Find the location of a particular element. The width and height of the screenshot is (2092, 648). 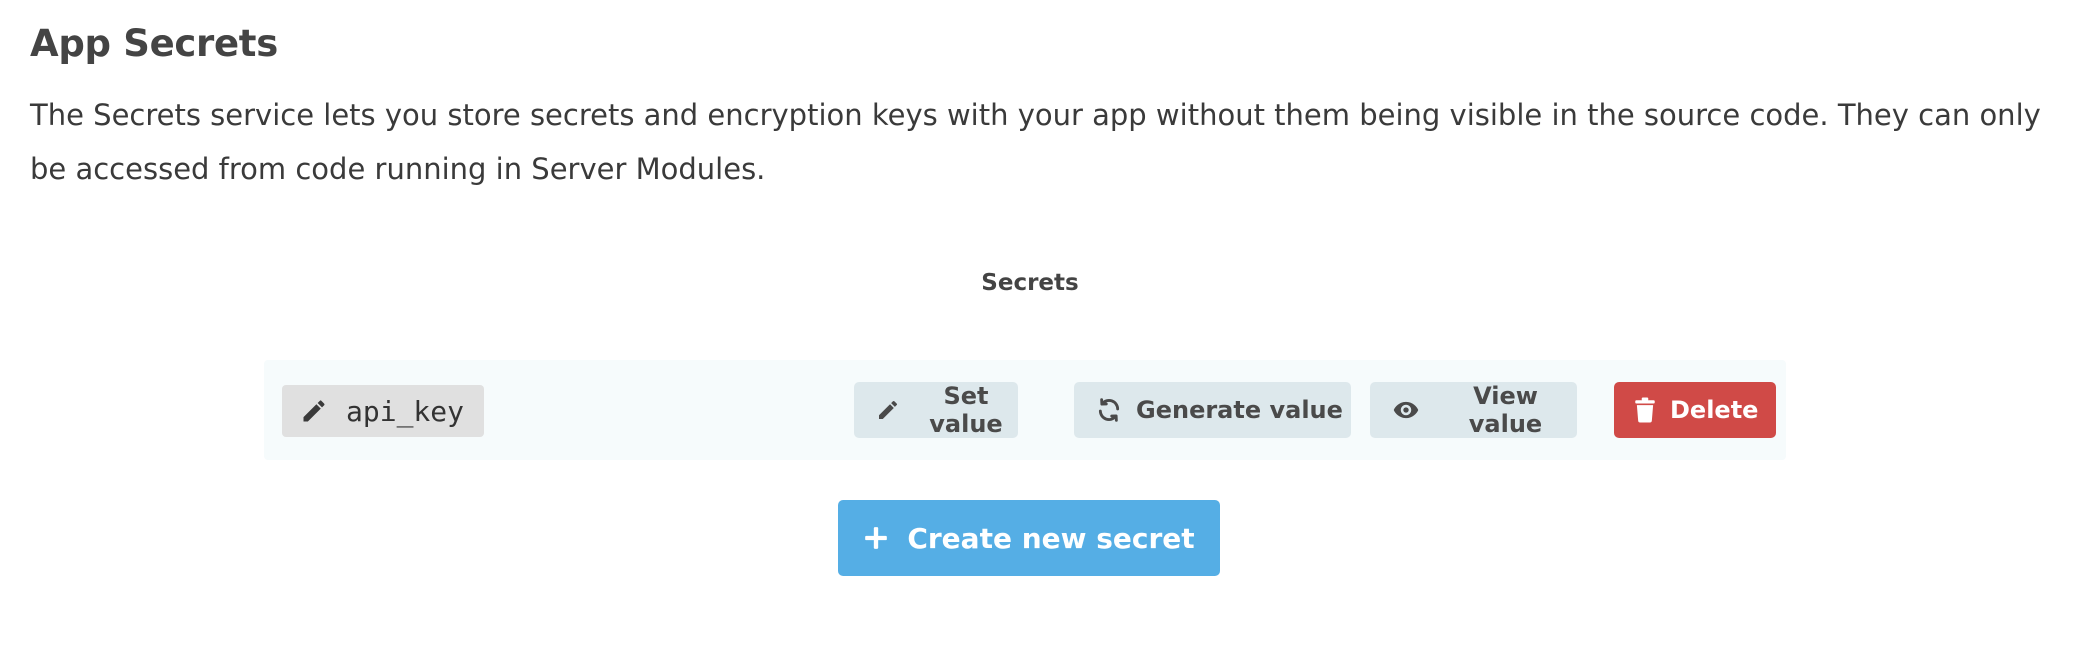

secrets-heading: Secrets is located at coordinates (1030, 283).